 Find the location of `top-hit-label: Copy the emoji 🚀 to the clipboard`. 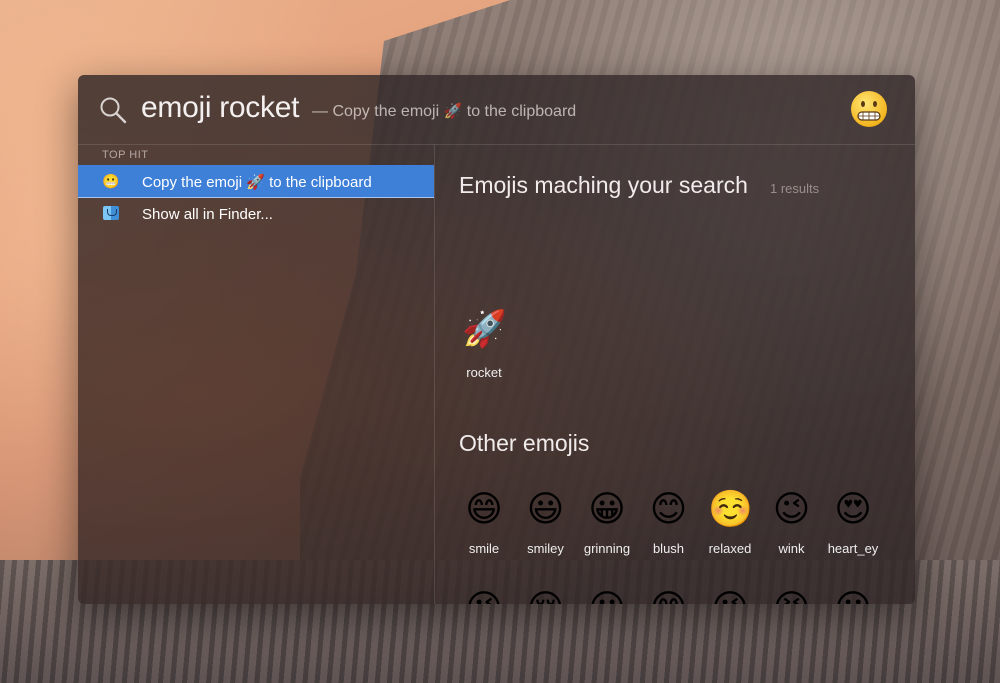

top-hit-label: Copy the emoji 🚀 to the clipboard is located at coordinates (257, 182).